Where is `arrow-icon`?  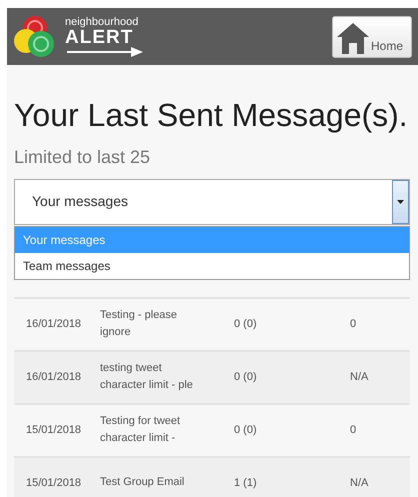 arrow-icon is located at coordinates (105, 51).